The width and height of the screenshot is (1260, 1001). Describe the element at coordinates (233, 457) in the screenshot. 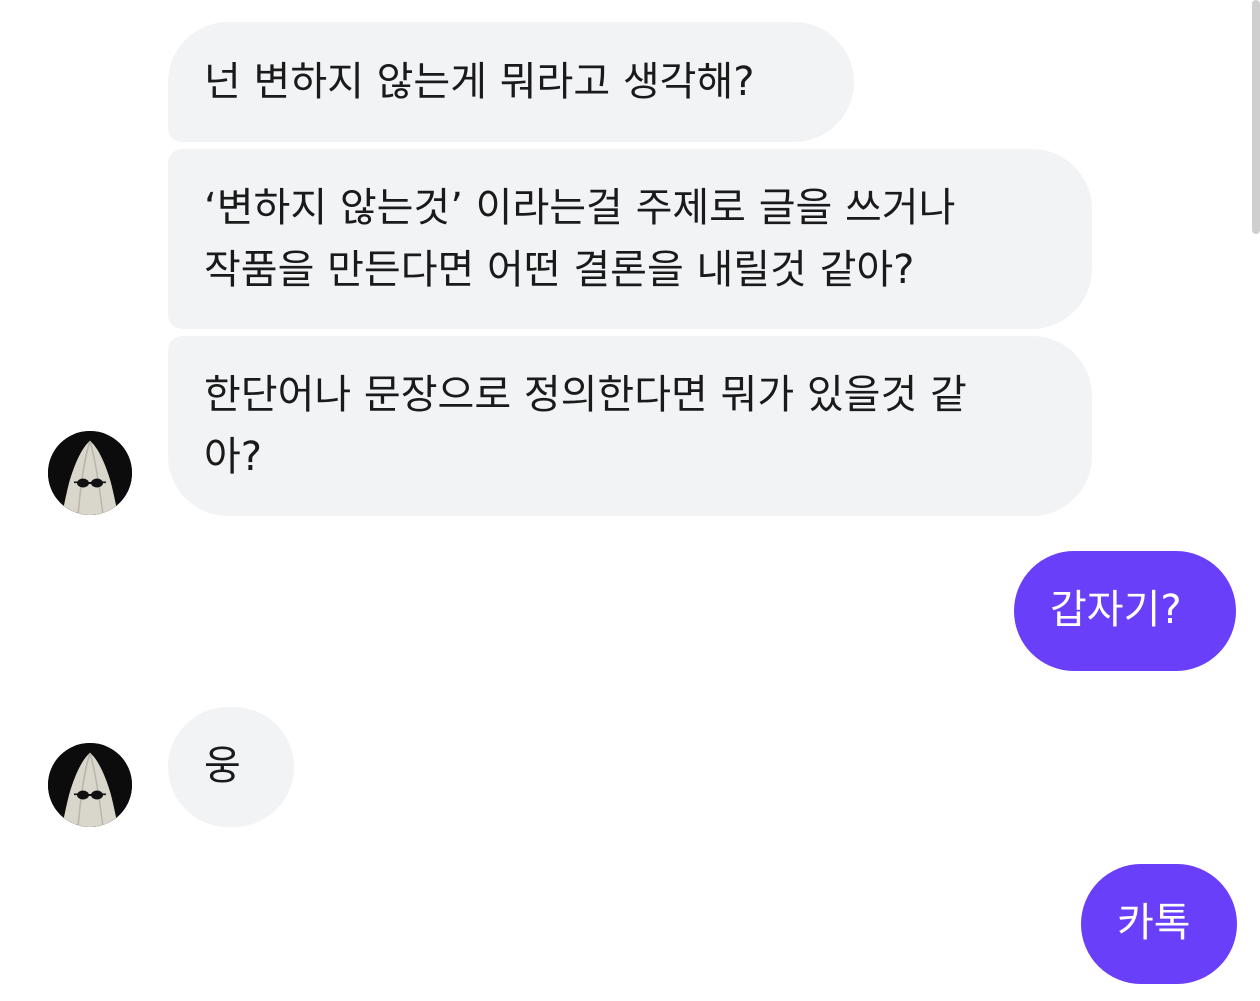

I see `message-text: 아?` at that location.